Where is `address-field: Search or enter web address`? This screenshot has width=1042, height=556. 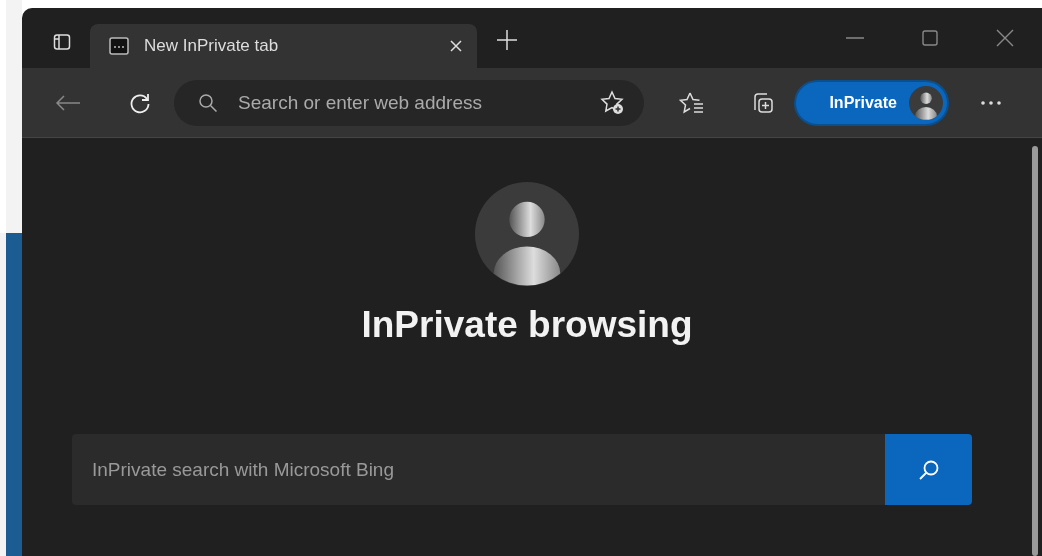
address-field: Search or enter web address is located at coordinates (409, 102).